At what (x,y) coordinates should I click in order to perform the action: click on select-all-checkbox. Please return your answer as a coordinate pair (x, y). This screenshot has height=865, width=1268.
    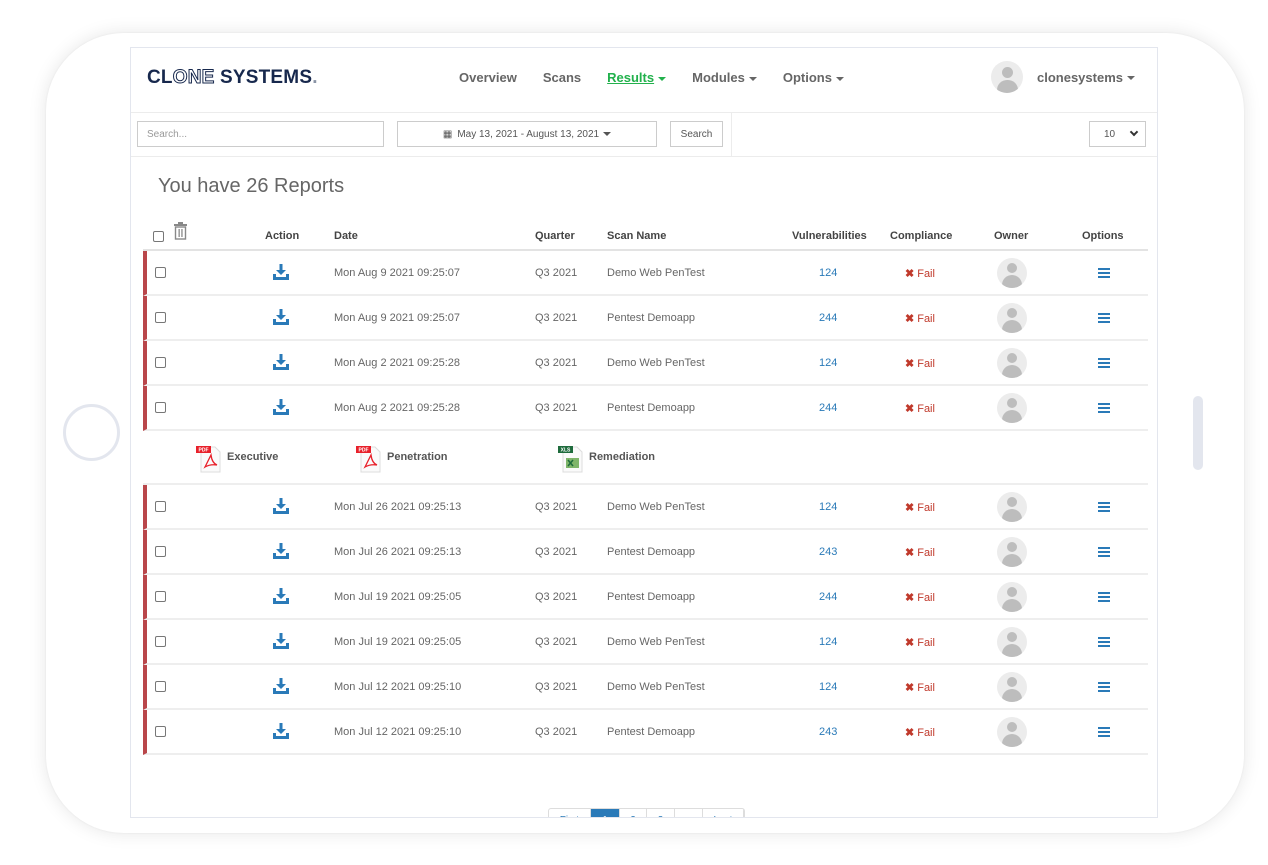
    Looking at the image, I should click on (158, 236).